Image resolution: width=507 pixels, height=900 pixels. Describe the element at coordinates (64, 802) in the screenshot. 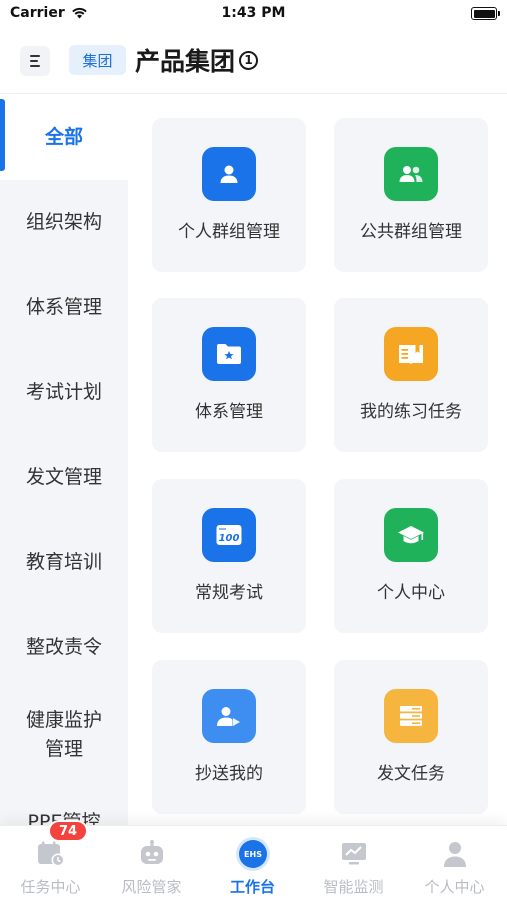

I see `sidebar-item-ppe-control: PPE管控` at that location.